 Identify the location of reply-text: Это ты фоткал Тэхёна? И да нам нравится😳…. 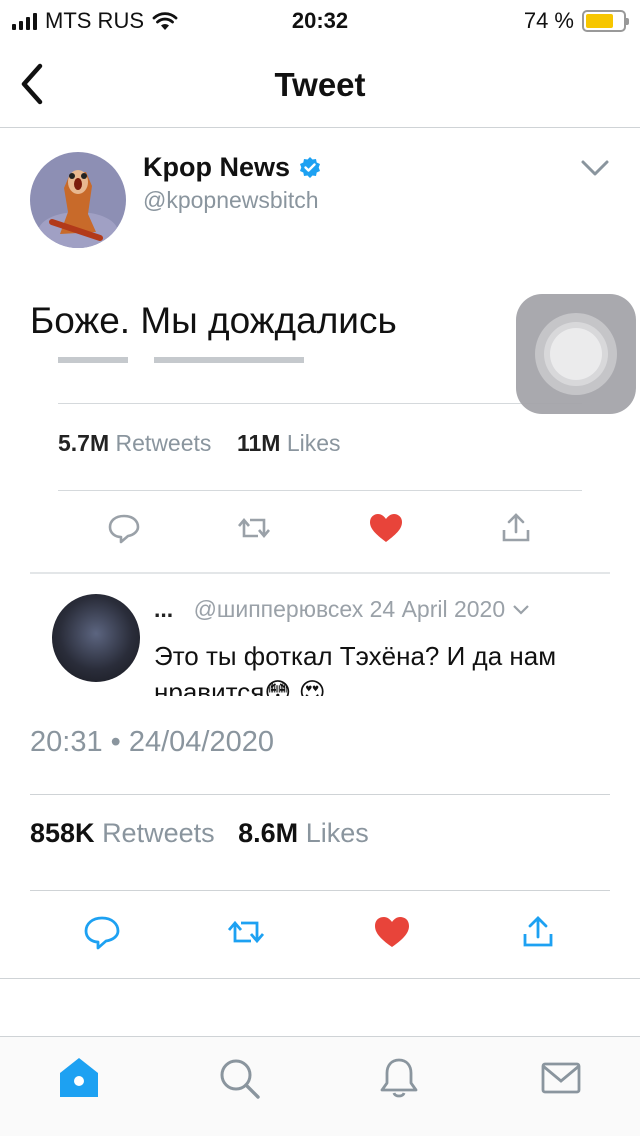
(355, 668).